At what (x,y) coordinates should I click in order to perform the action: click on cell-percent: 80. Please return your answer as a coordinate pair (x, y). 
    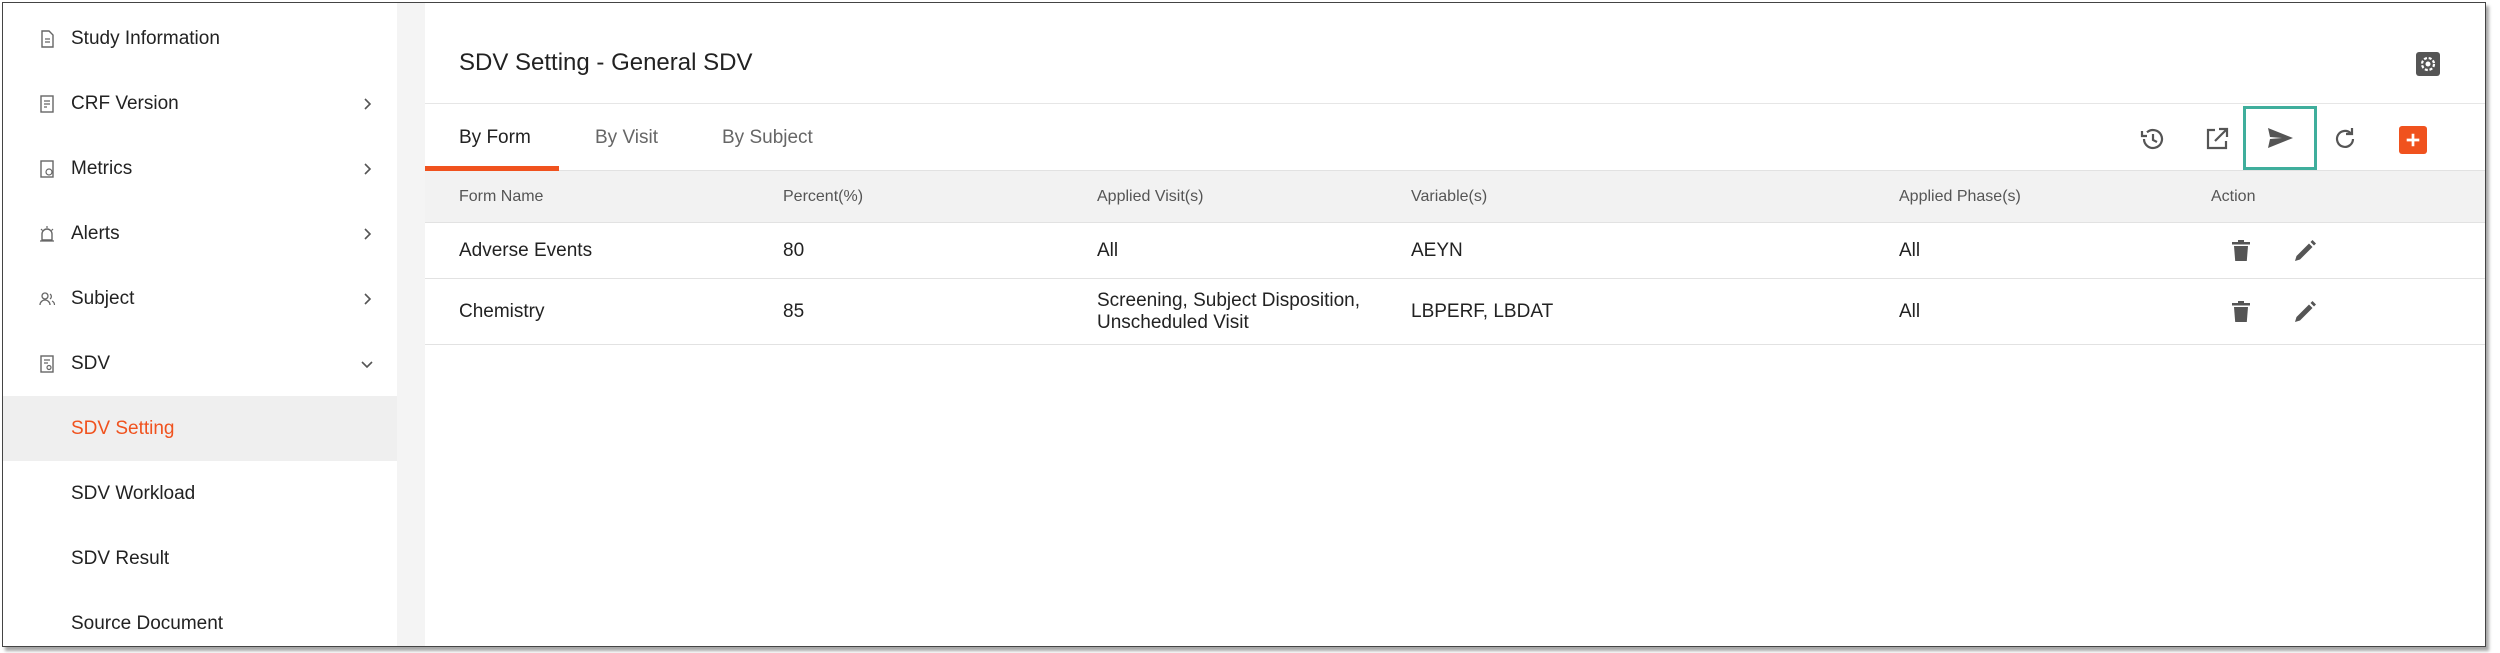
    Looking at the image, I should click on (794, 250).